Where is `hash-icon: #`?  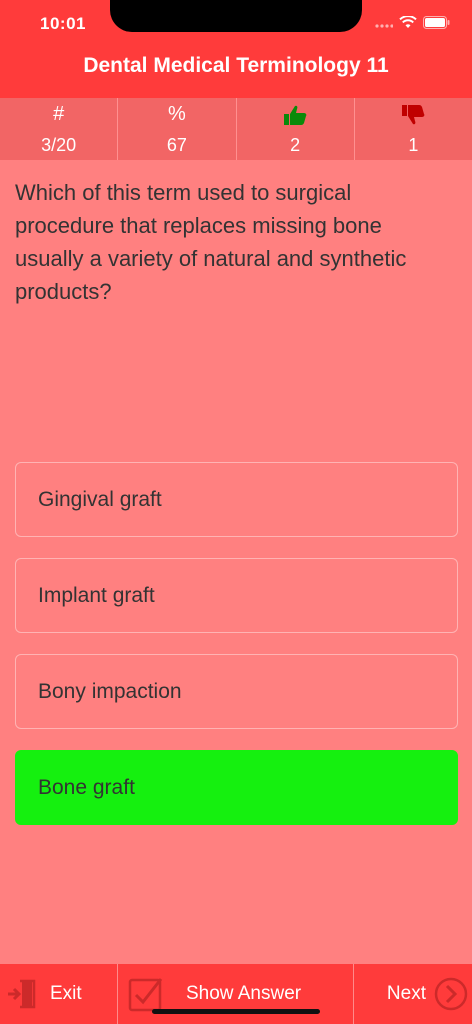 hash-icon: # is located at coordinates (59, 114).